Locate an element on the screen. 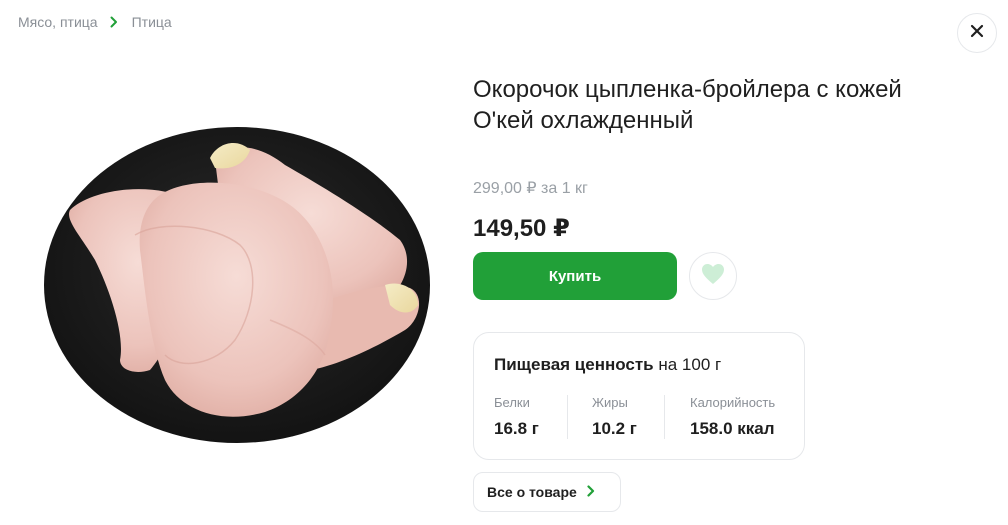  nutrition-calories-value: 158.0 ккал is located at coordinates (732, 428).